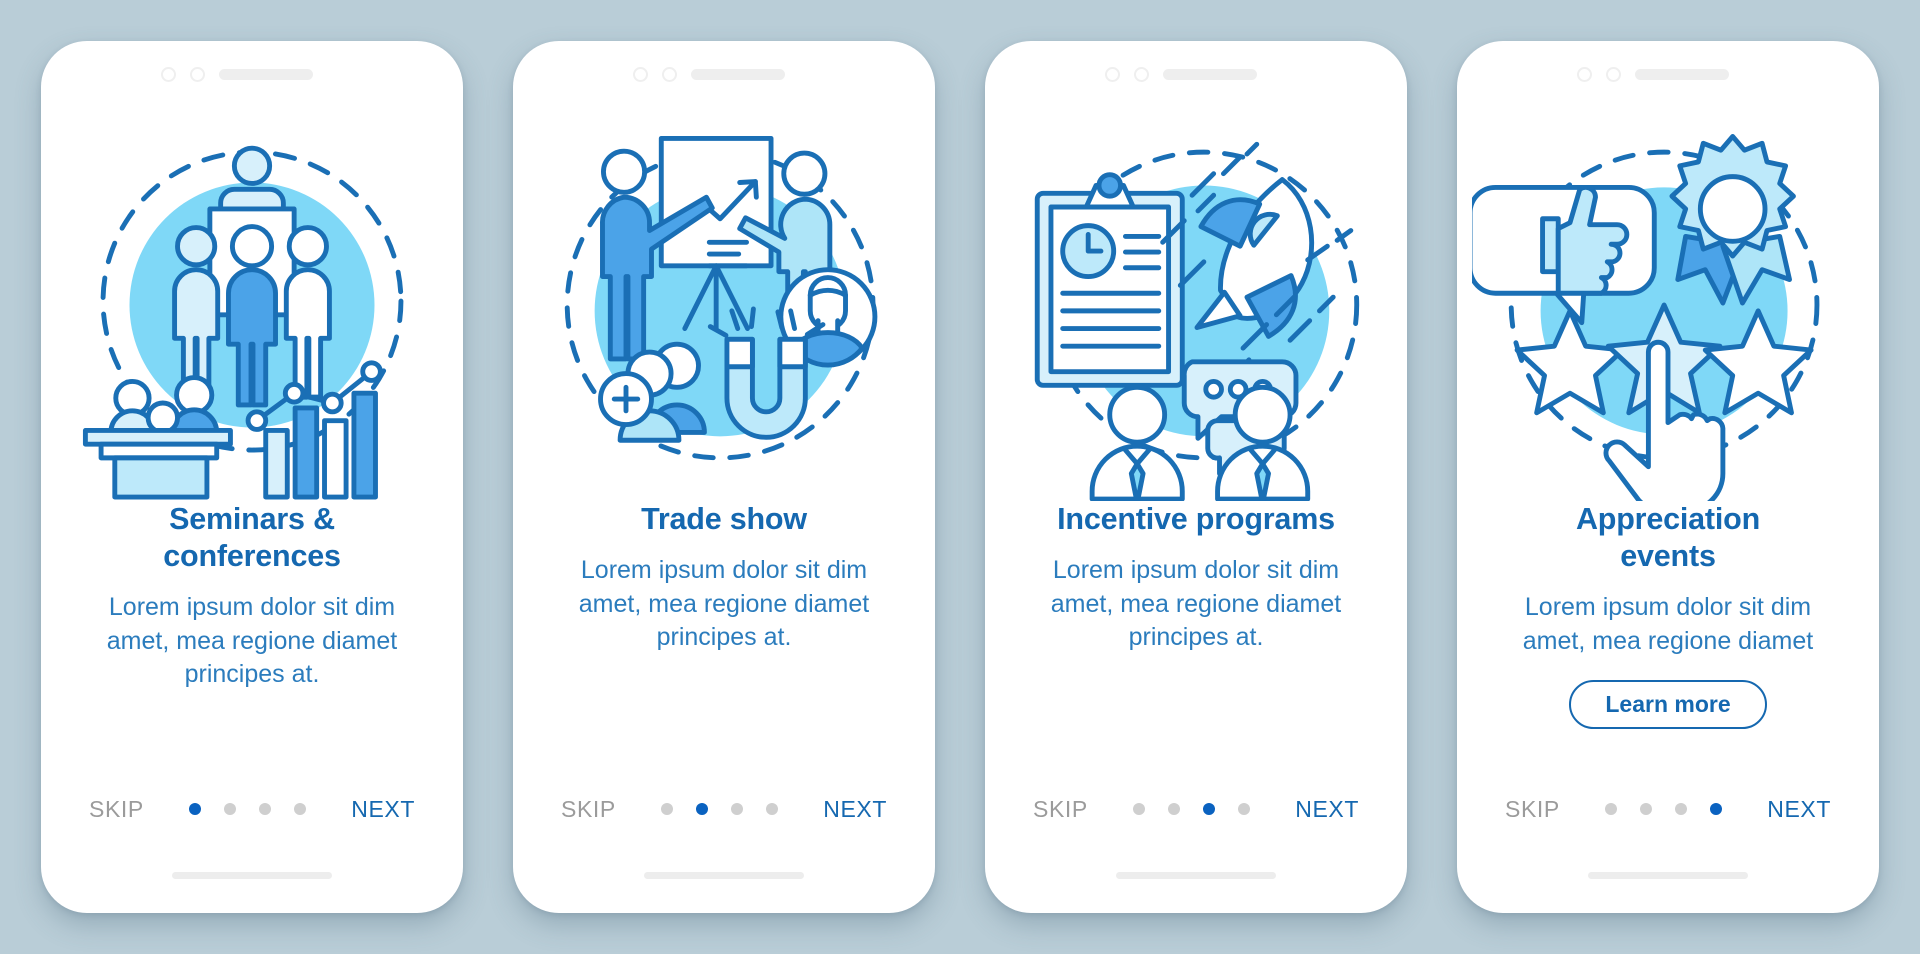  I want to click on page-title-line-1: Seminars &, so click(252, 519).